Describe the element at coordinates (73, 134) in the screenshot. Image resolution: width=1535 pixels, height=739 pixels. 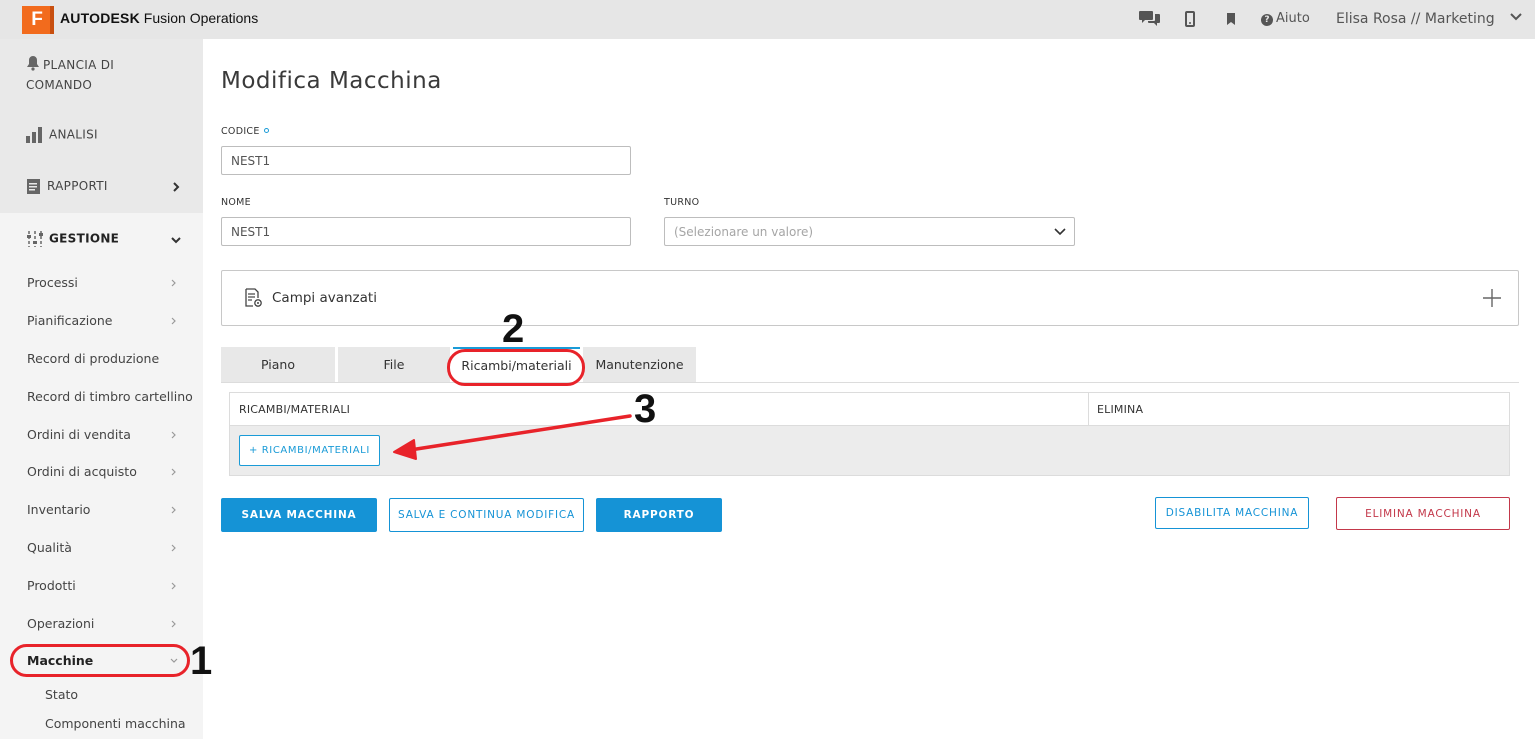
I see `analysis-label: ANALISI` at that location.